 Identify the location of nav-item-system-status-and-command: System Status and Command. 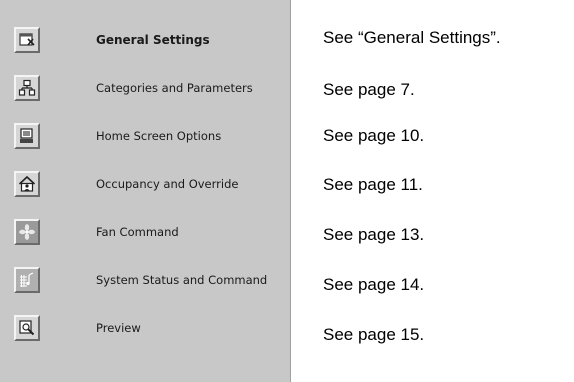
(145, 280).